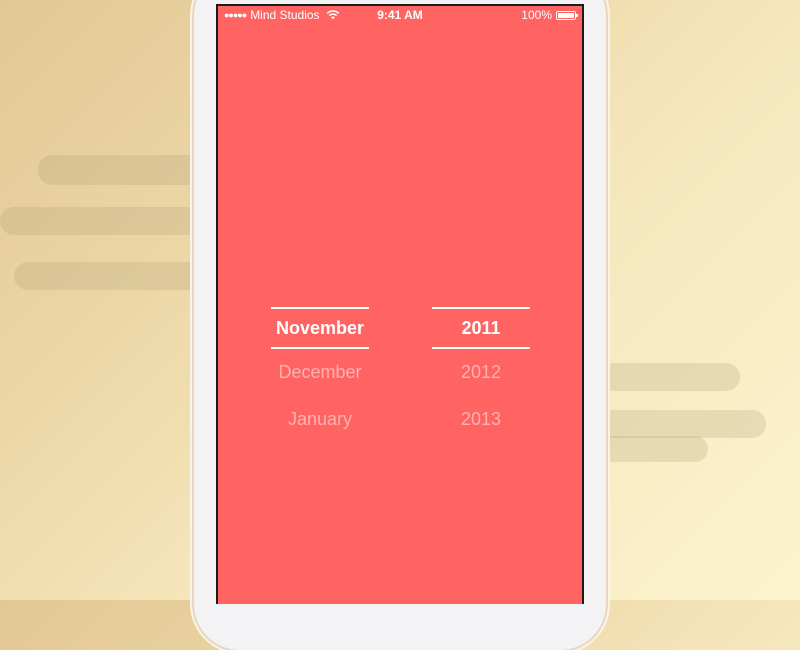  I want to click on status-bar: ●●●●● Mind Studios 9:41 AM 100%, so click(400, 15).